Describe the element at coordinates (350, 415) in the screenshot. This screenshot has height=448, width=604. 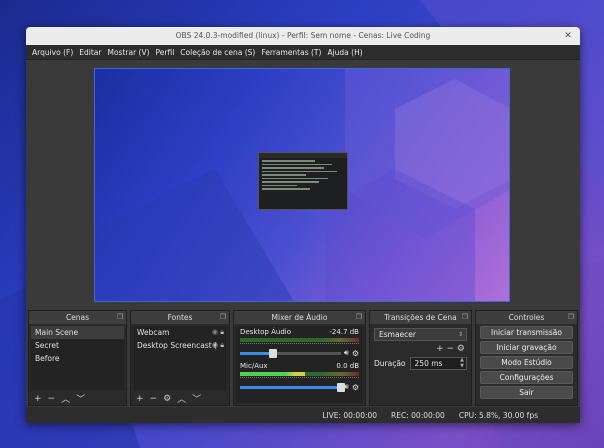
I see `live-timer: LIVE: 00:00:00` at that location.